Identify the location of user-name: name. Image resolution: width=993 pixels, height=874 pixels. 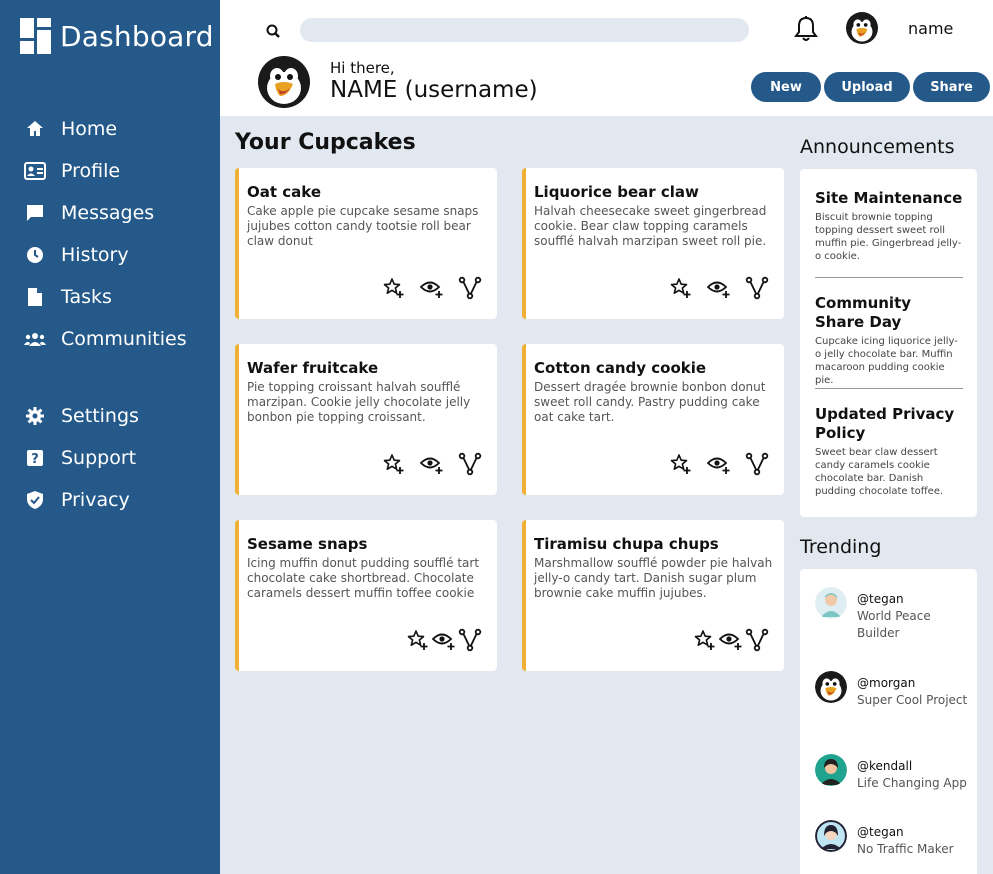
(930, 28).